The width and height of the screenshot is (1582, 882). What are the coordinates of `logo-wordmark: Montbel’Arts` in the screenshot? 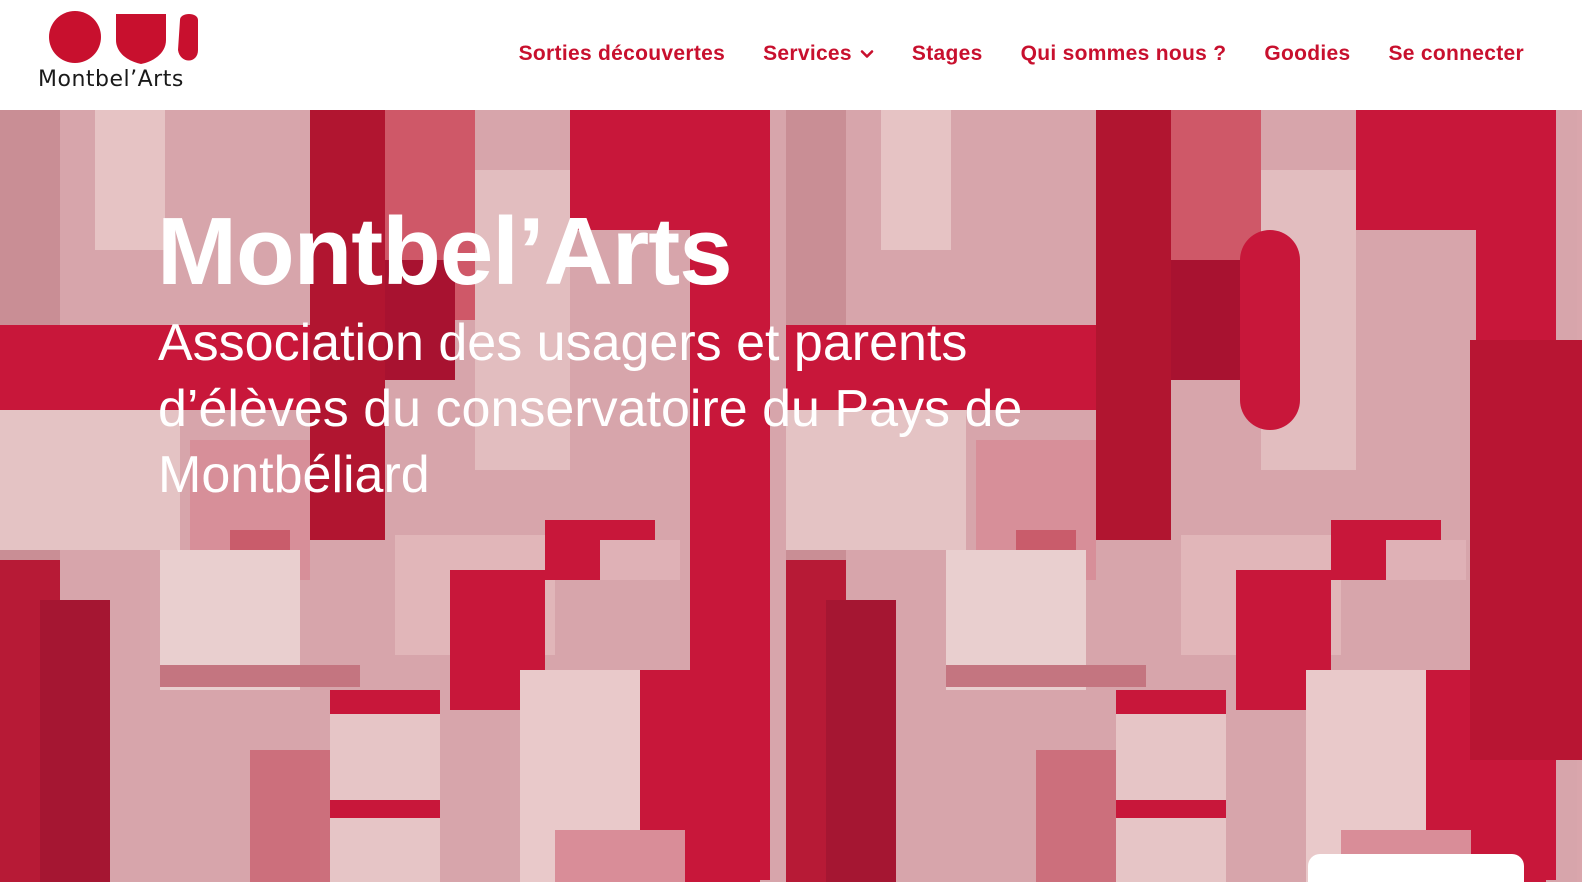 It's located at (111, 79).